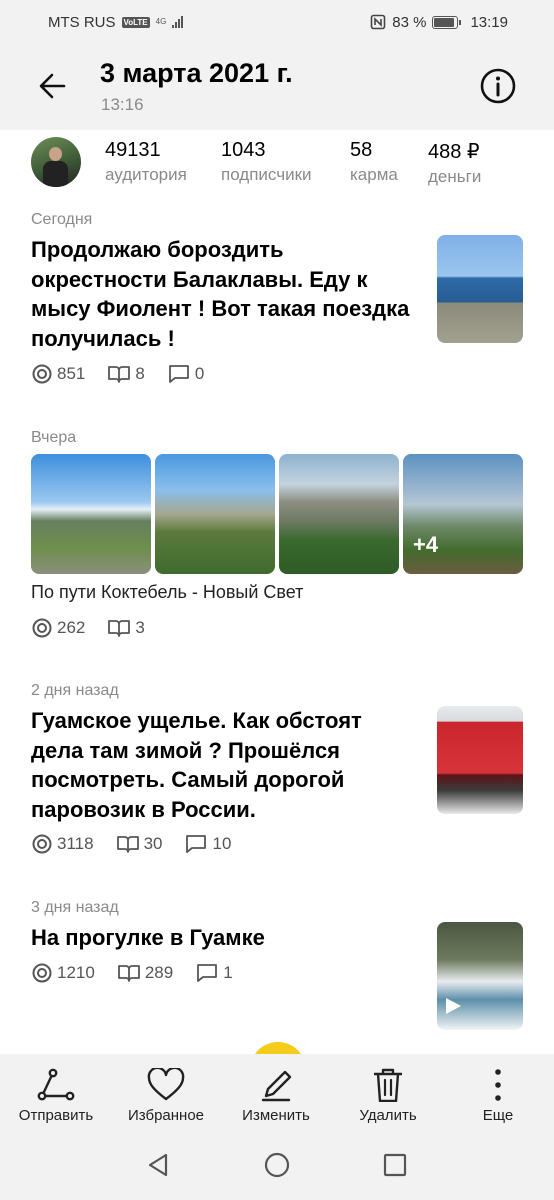 This screenshot has height=1200, width=554. I want to click on views-count: 851, so click(71, 373).